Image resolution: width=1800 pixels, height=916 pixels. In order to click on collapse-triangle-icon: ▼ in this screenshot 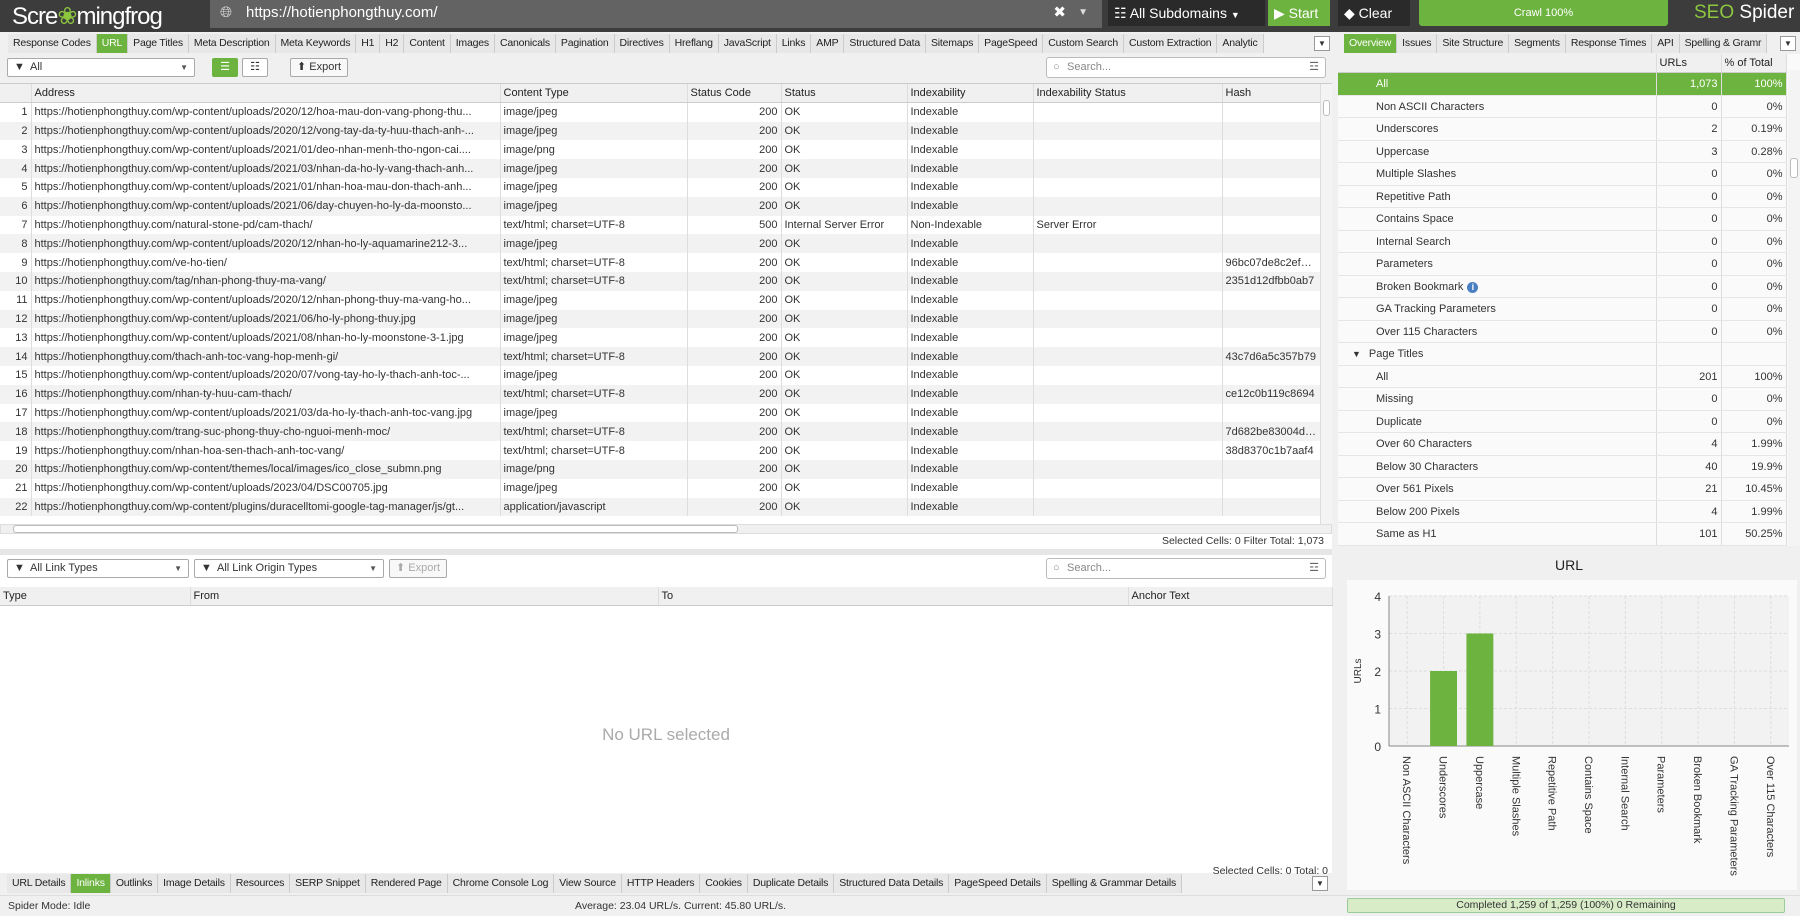, I will do `click(1356, 354)`.